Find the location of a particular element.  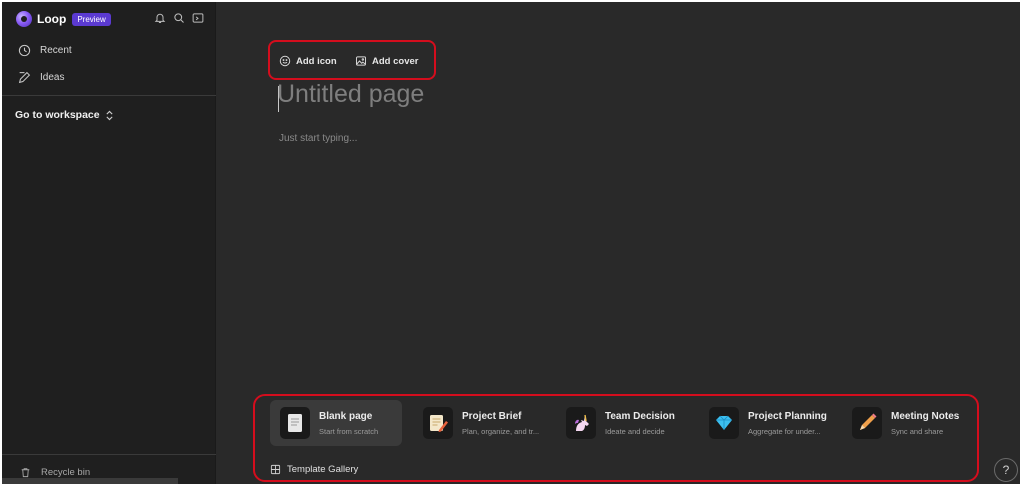

sidebar-item-label: Ideas is located at coordinates (52, 77).